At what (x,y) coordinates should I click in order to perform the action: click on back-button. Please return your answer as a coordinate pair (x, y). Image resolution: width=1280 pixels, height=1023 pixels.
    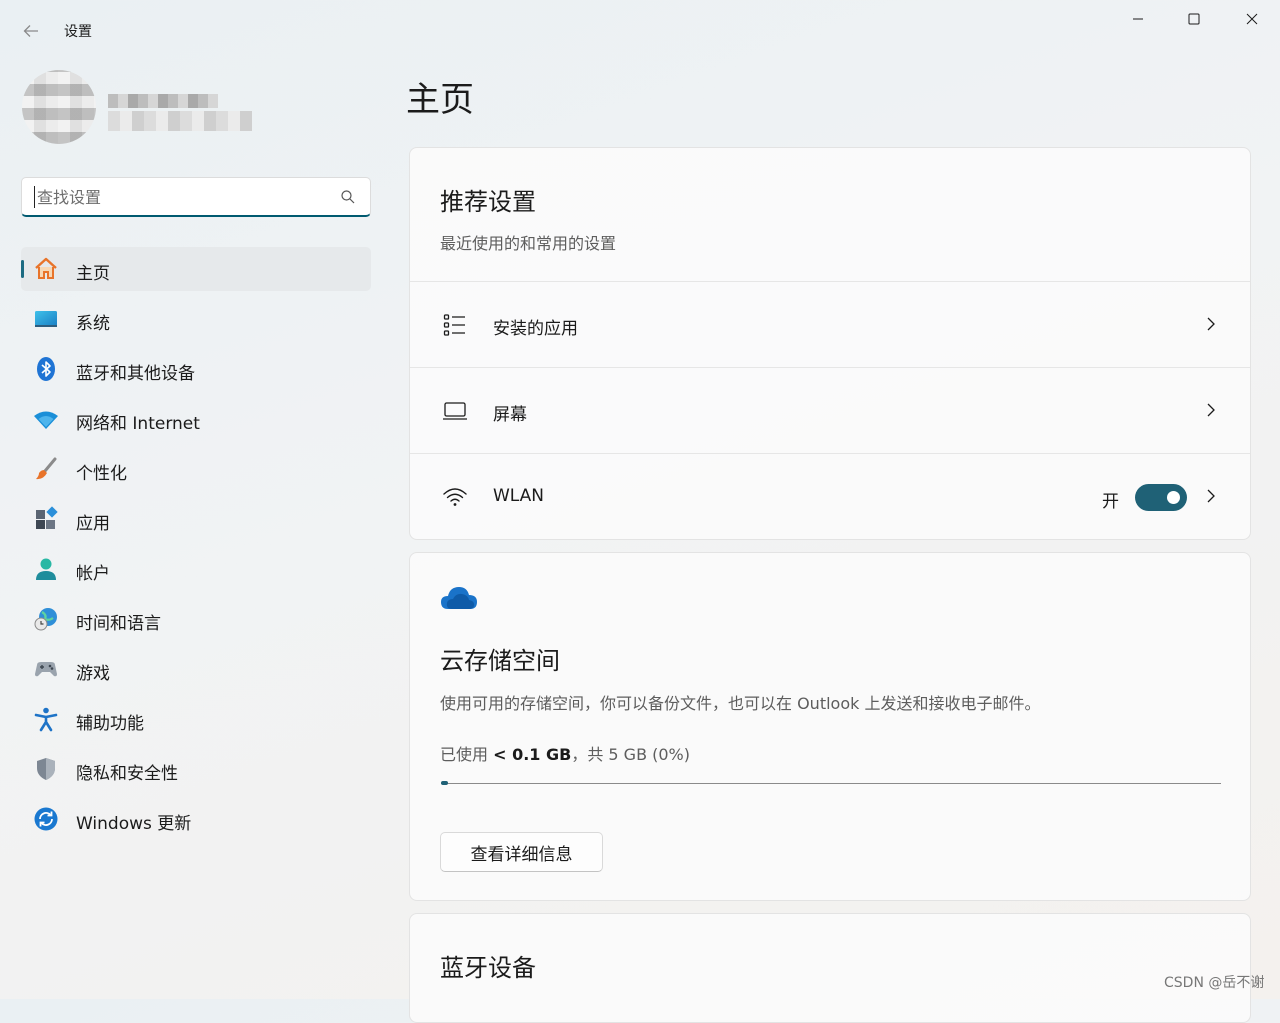
    Looking at the image, I should click on (31, 31).